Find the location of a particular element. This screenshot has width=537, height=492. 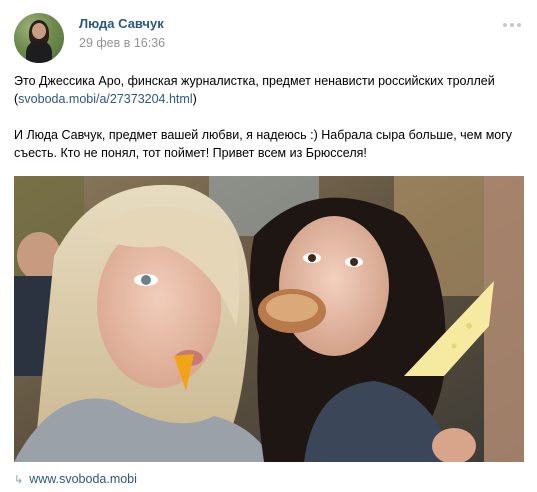

attached-link: ↳ www.svoboda.mobi is located at coordinates (75, 479).